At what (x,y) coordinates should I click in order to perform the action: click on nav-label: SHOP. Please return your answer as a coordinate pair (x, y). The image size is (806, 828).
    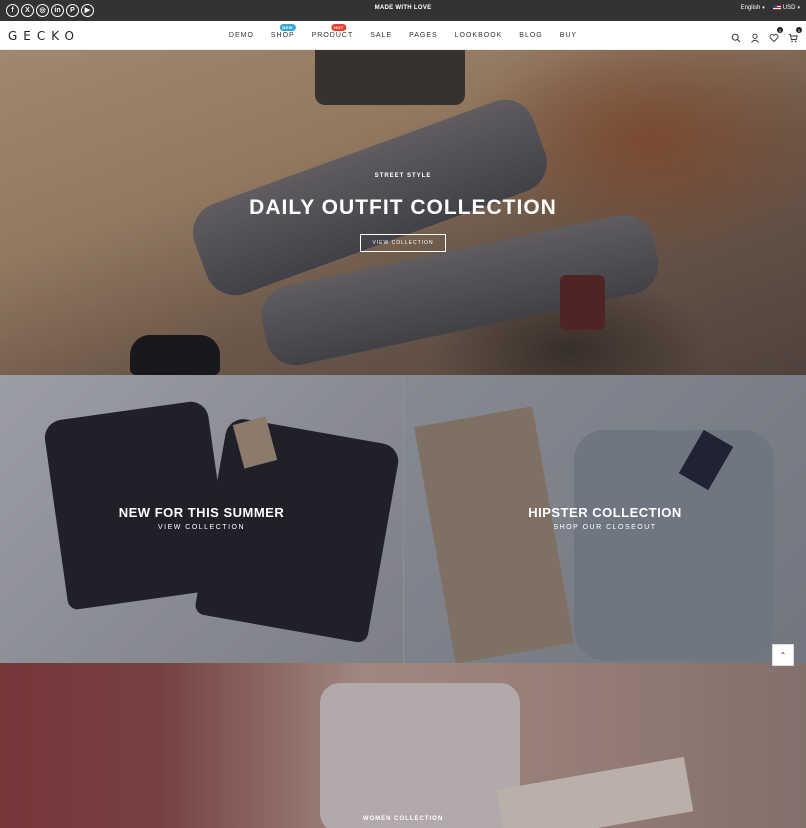
    Looking at the image, I should click on (282, 35).